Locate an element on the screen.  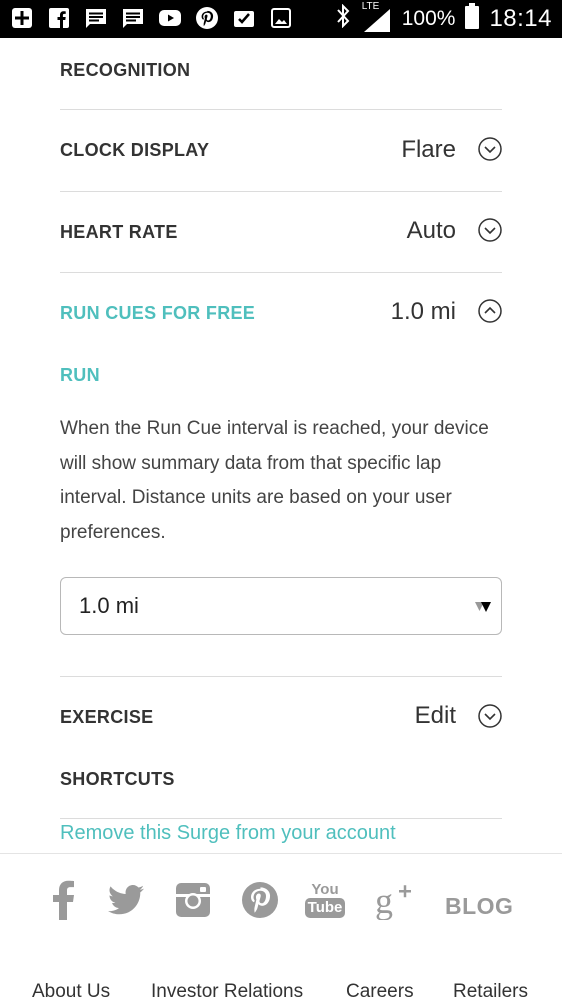
investor-relations-link: Investor Relations is located at coordinates (227, 990).